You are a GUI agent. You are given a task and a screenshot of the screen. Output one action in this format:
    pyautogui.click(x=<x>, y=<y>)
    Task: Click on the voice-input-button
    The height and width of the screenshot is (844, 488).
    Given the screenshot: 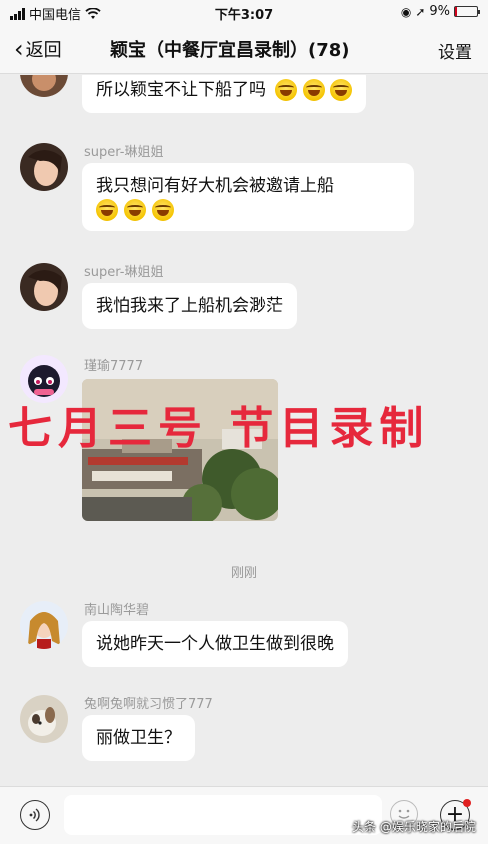 What is the action you would take?
    pyautogui.click(x=35, y=815)
    